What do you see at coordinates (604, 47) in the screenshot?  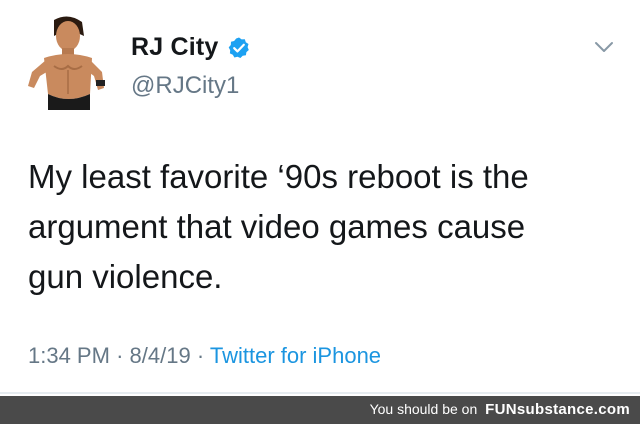 I see `chevron-down-icon` at bounding box center [604, 47].